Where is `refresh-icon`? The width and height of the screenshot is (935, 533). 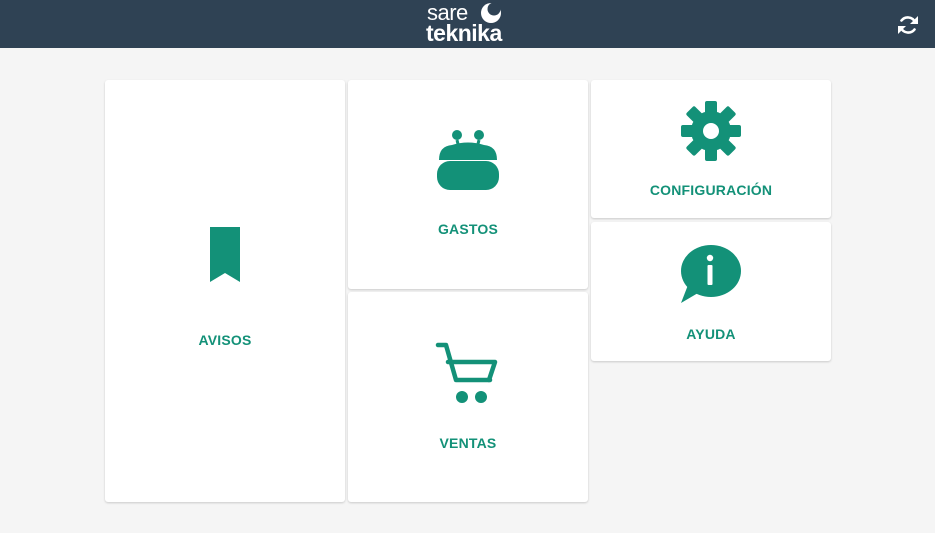
refresh-icon is located at coordinates (908, 25).